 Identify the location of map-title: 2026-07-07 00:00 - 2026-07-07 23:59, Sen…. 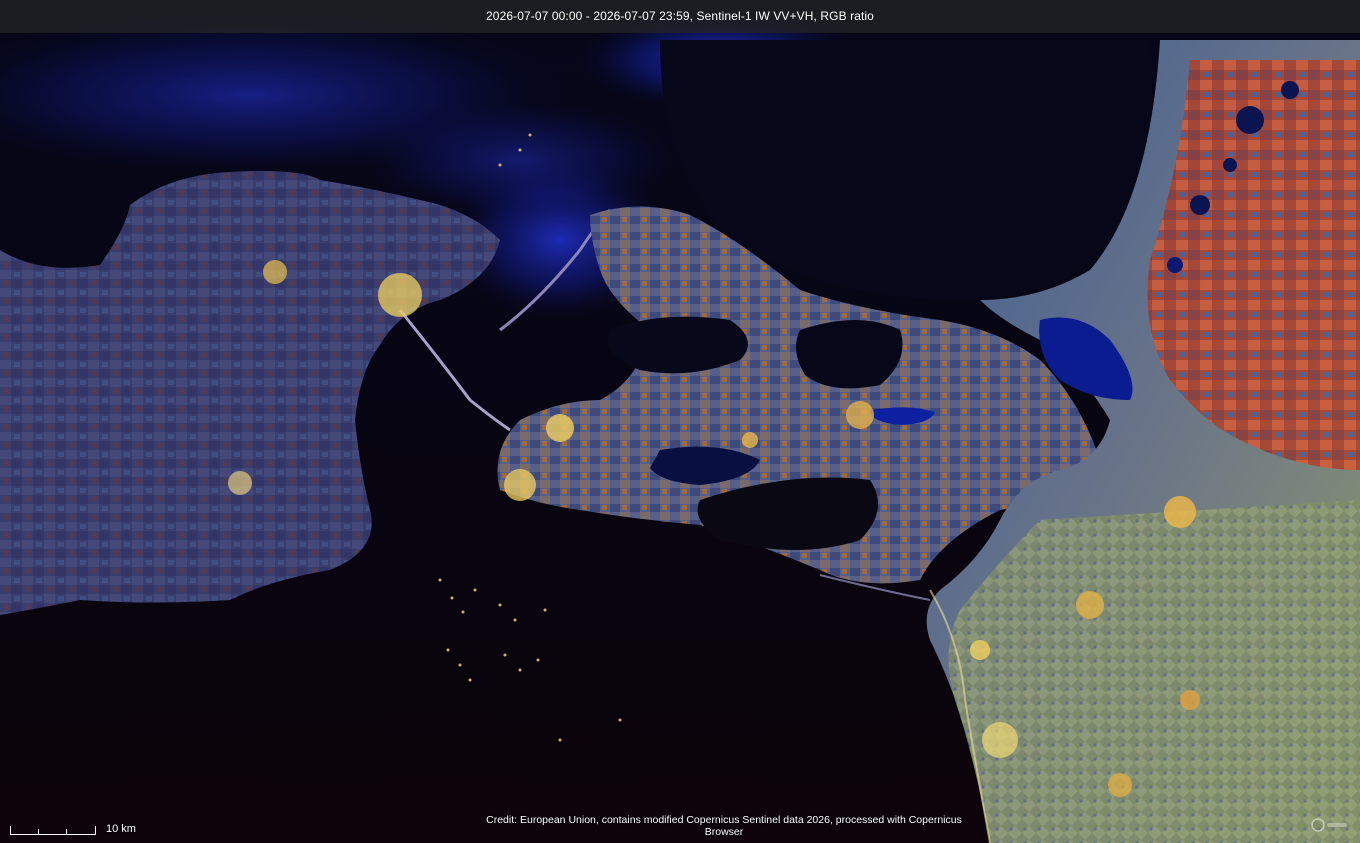
(680, 16).